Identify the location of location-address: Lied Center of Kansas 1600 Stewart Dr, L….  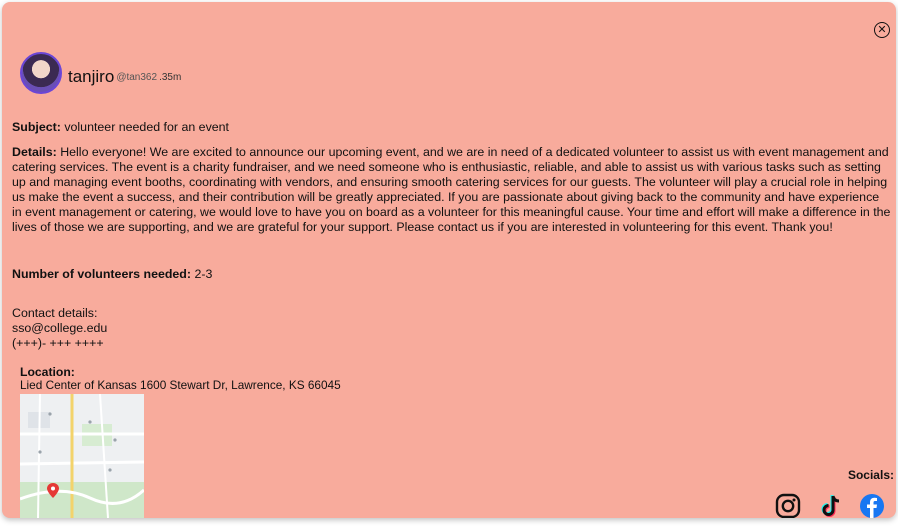
(180, 385).